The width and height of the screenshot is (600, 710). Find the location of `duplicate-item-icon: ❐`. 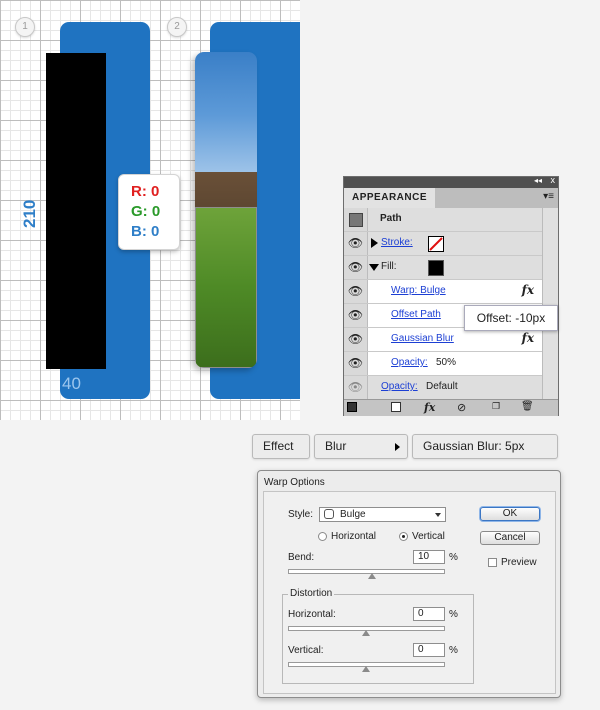

duplicate-item-icon: ❐ is located at coordinates (496, 406).